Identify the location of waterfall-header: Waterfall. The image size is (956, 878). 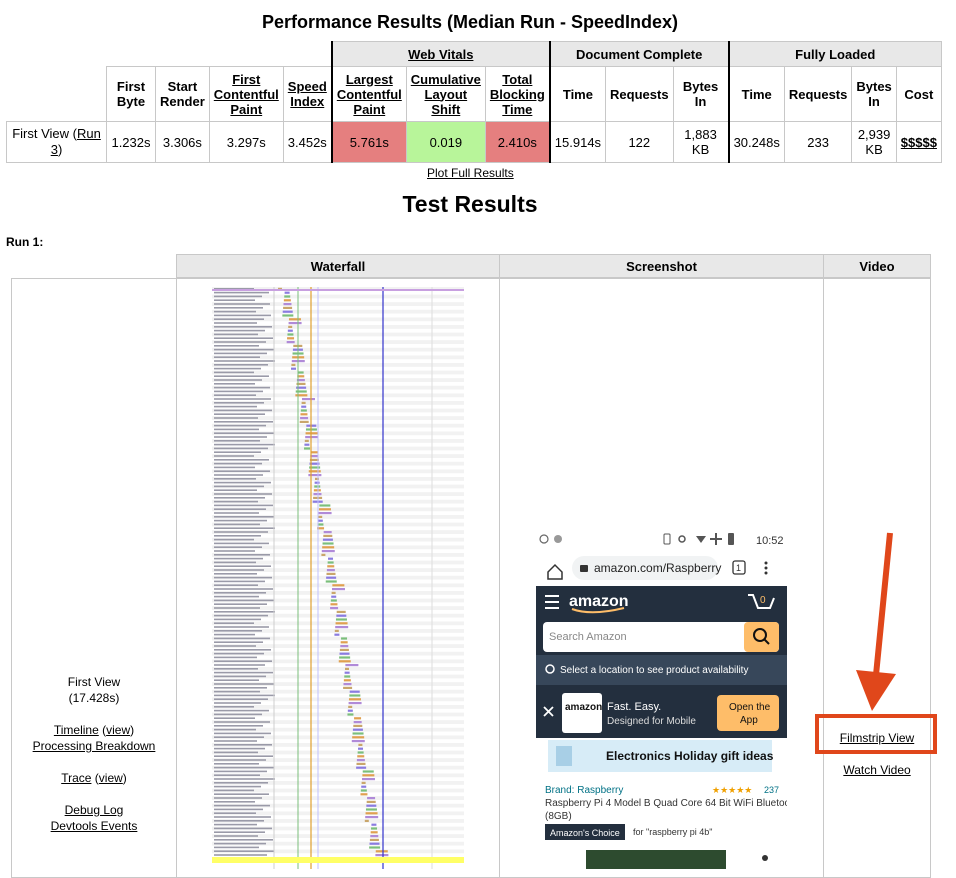
(338, 266).